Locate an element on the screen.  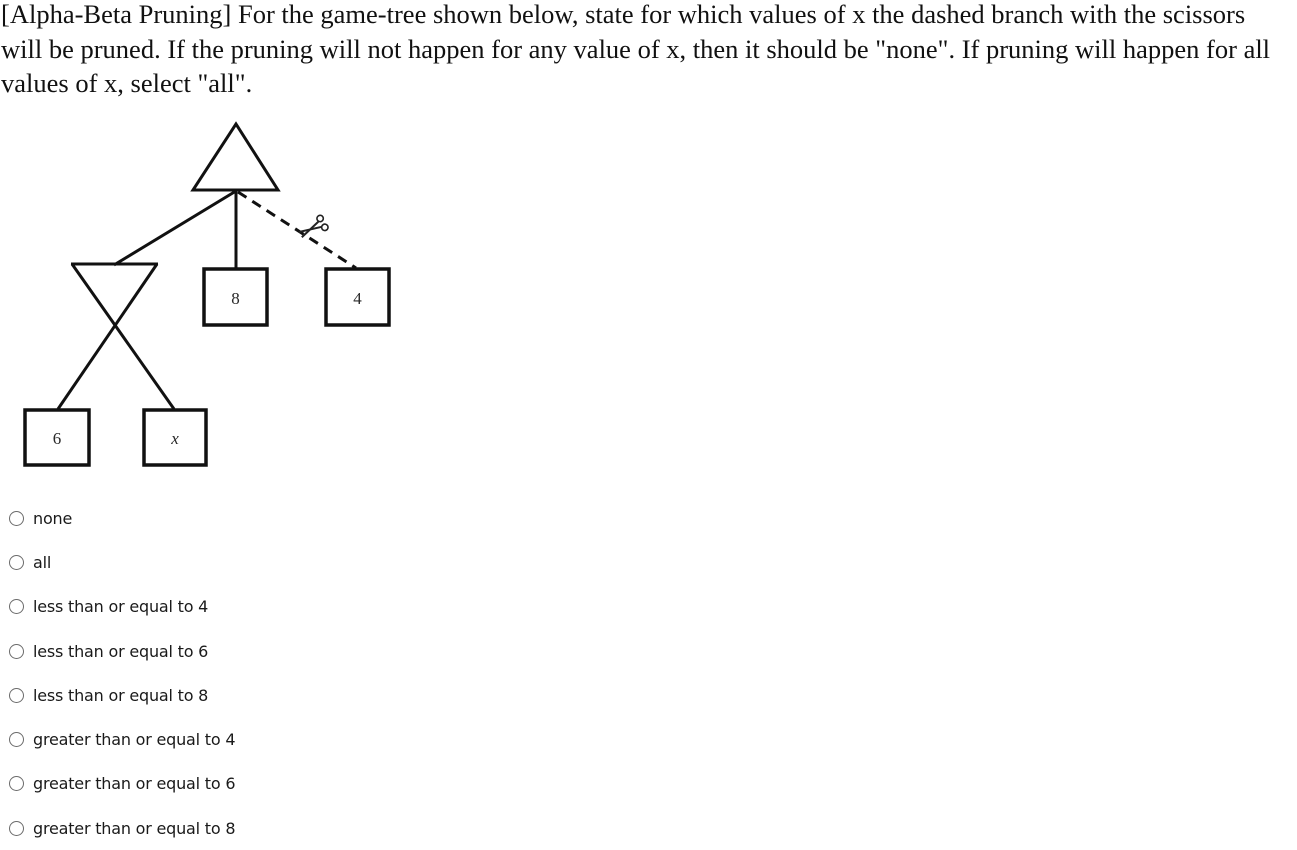
option-label: none is located at coordinates (53, 518).